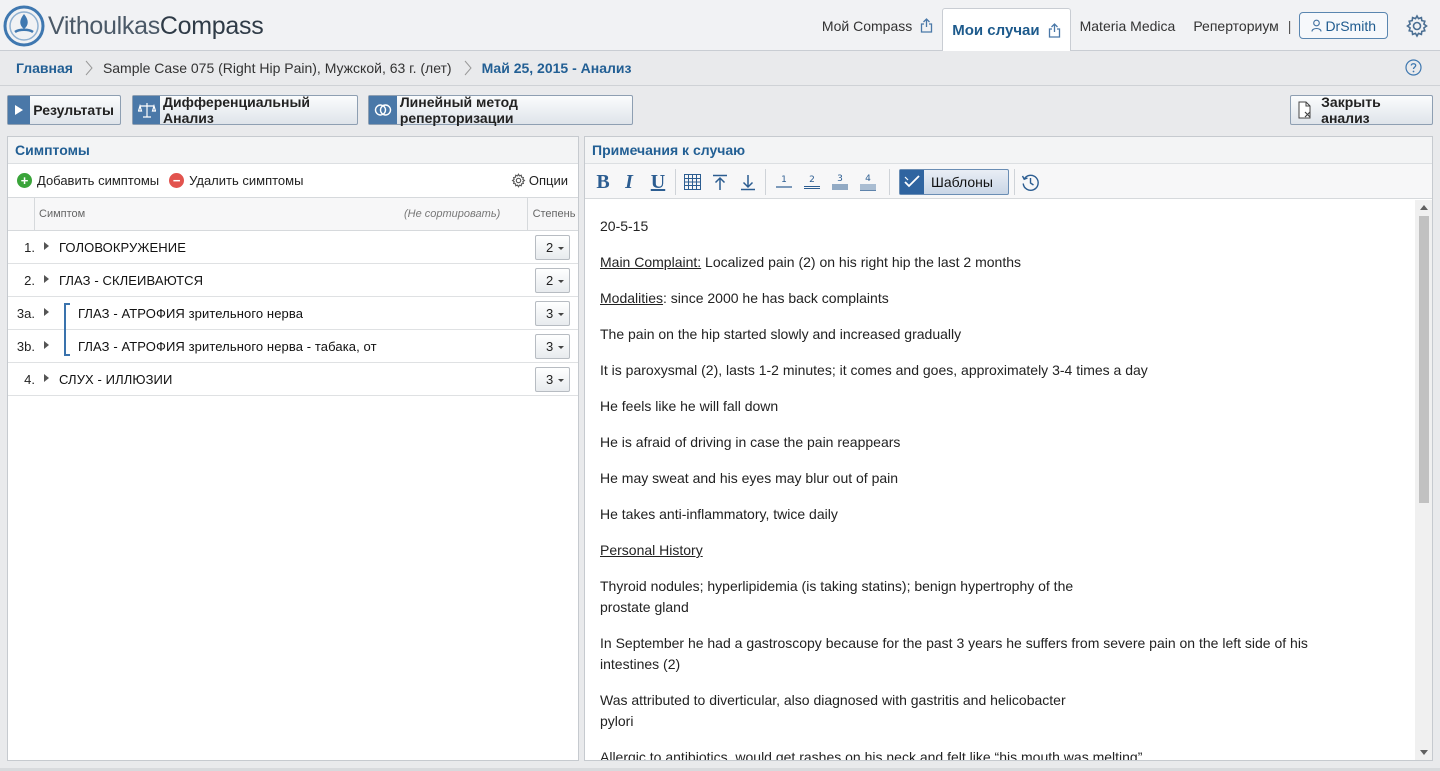 The image size is (1440, 771). I want to click on scrollbar-thumb, so click(1424, 359).